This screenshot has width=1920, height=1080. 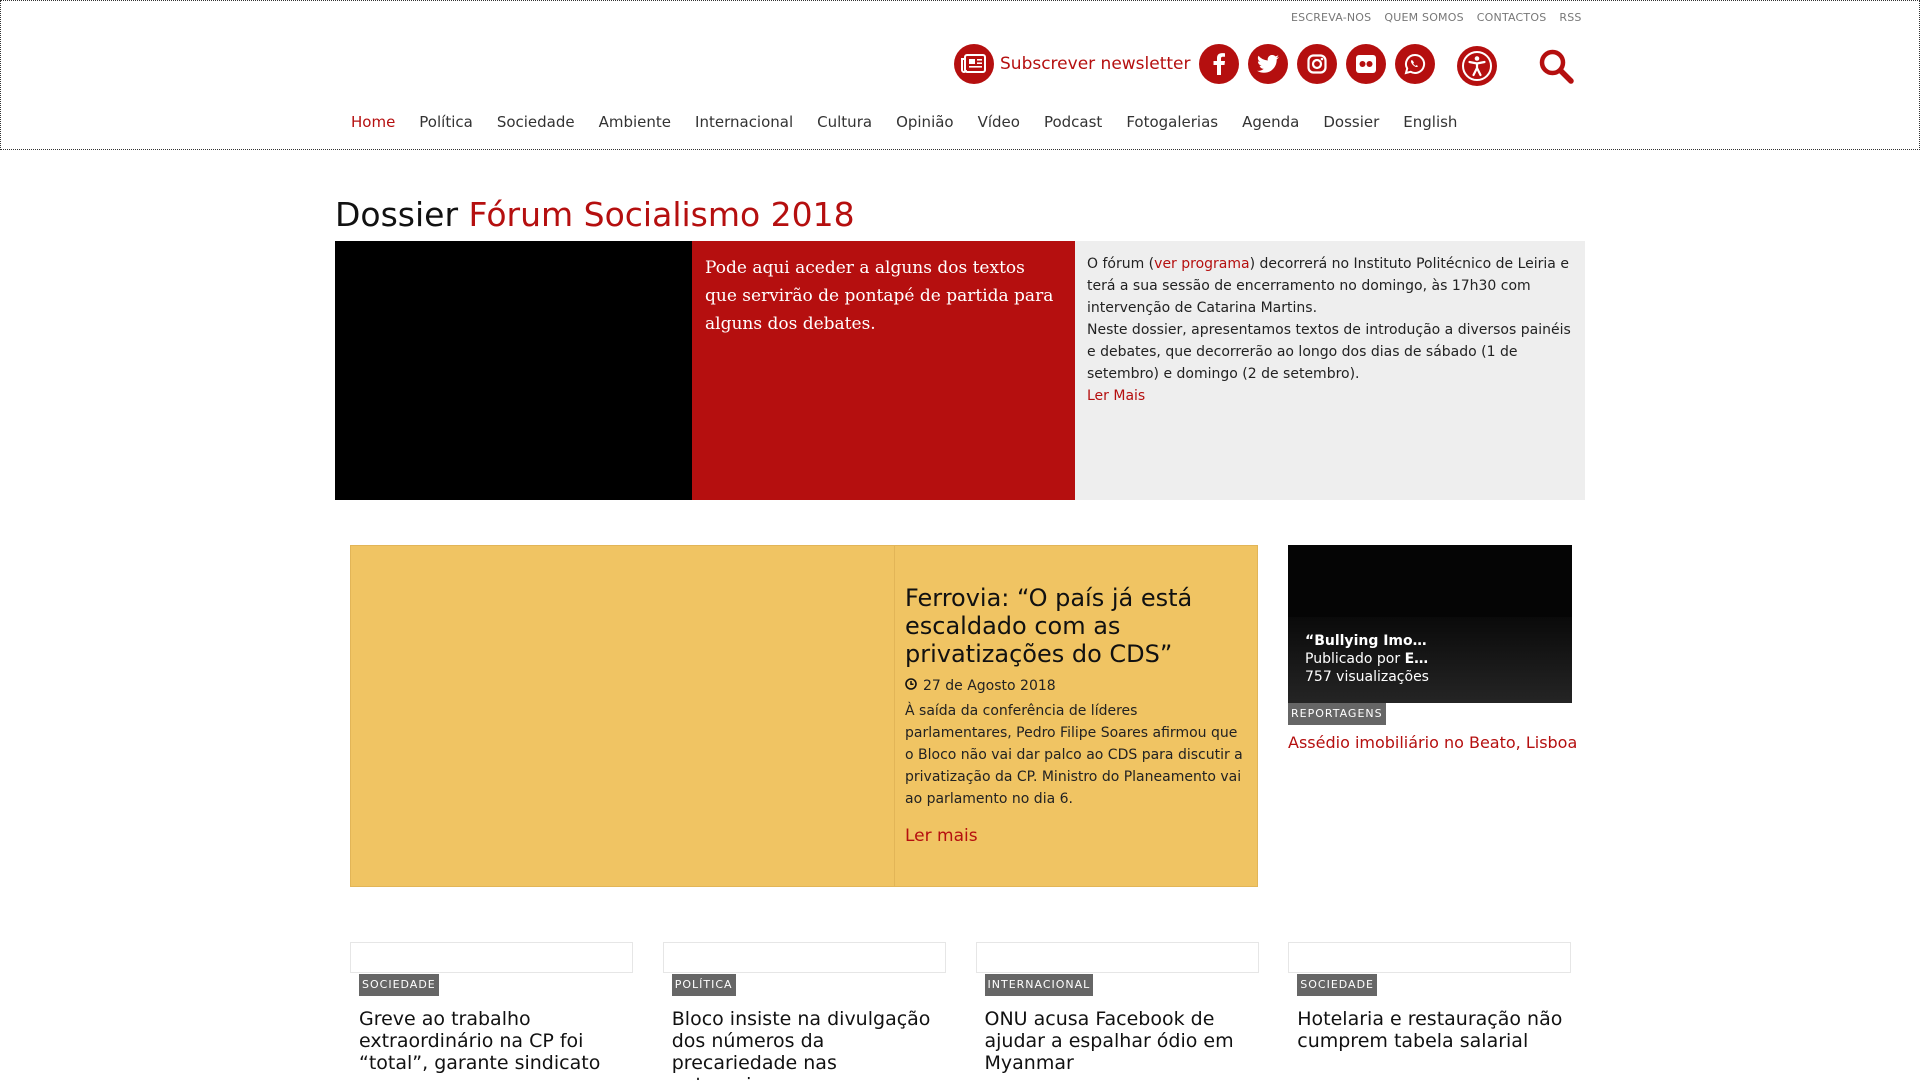 What do you see at coordinates (1367, 677) in the screenshot?
I see `video-views: 757 visualizações` at bounding box center [1367, 677].